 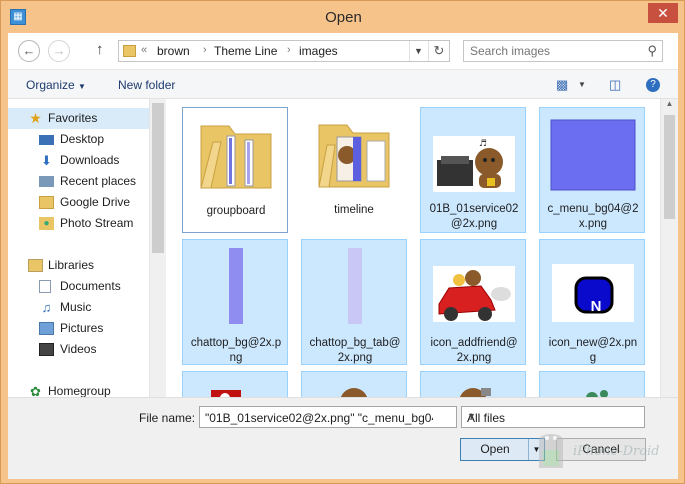 What do you see at coordinates (144, 50) in the screenshot?
I see `overflow-chevron-icon: «` at bounding box center [144, 50].